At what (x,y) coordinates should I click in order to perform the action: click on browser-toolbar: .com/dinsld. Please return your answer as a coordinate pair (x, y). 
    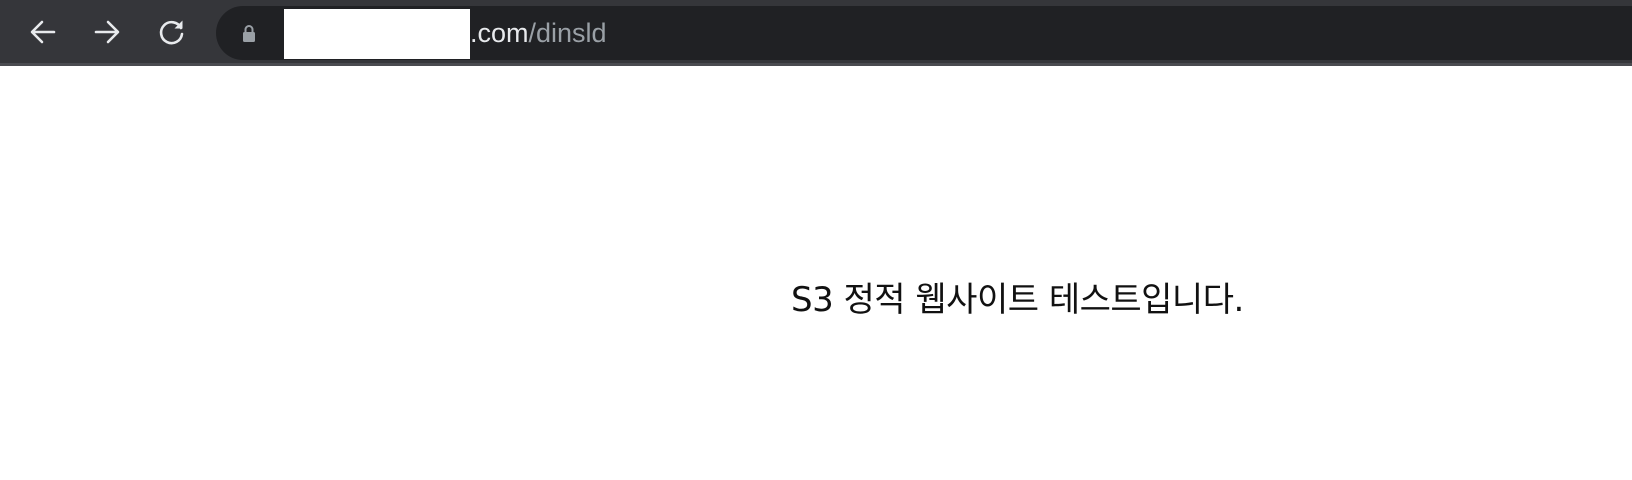
    Looking at the image, I should click on (816, 33).